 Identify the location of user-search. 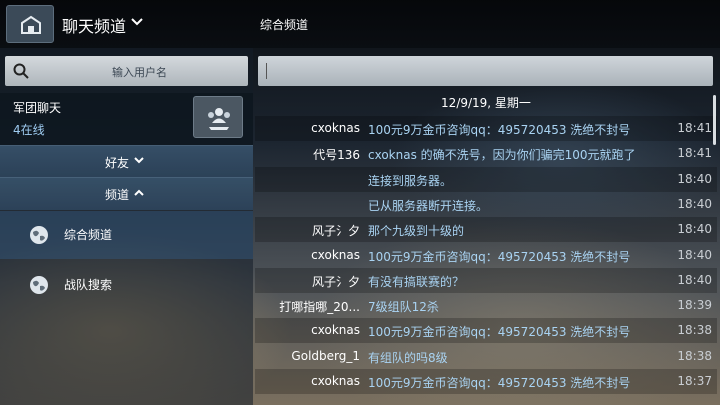
(126, 72).